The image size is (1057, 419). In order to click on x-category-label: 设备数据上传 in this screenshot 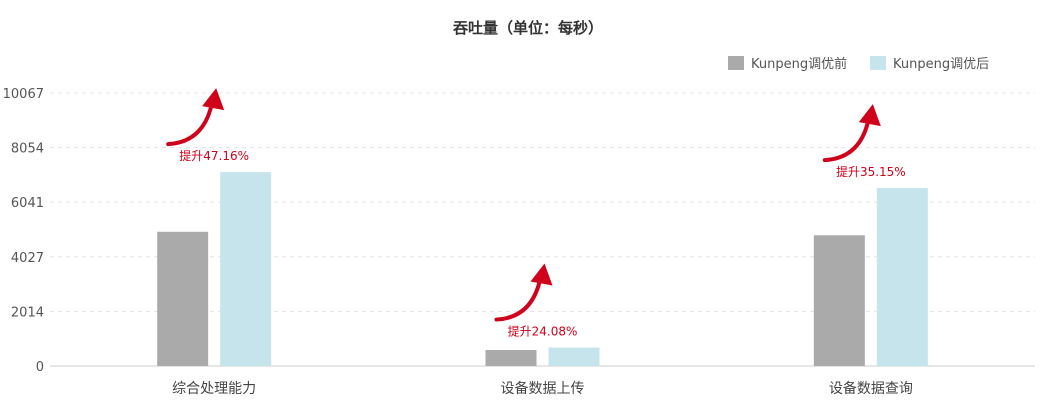, I will do `click(543, 388)`.